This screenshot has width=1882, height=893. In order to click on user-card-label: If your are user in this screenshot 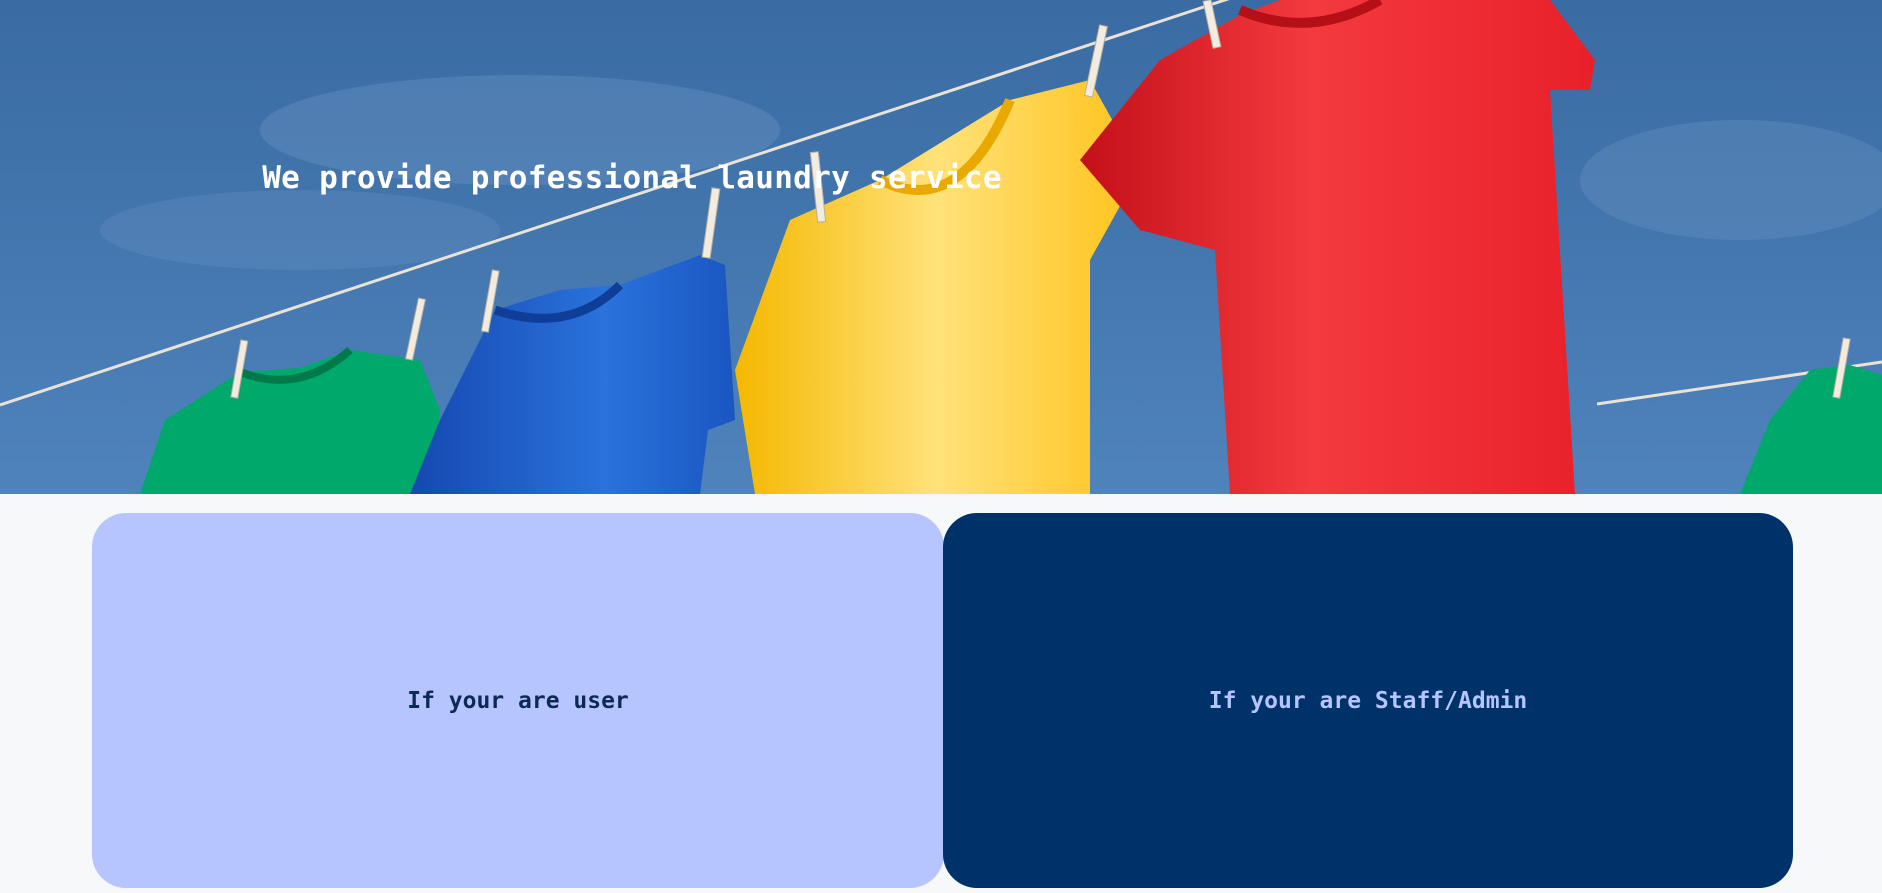, I will do `click(518, 700)`.